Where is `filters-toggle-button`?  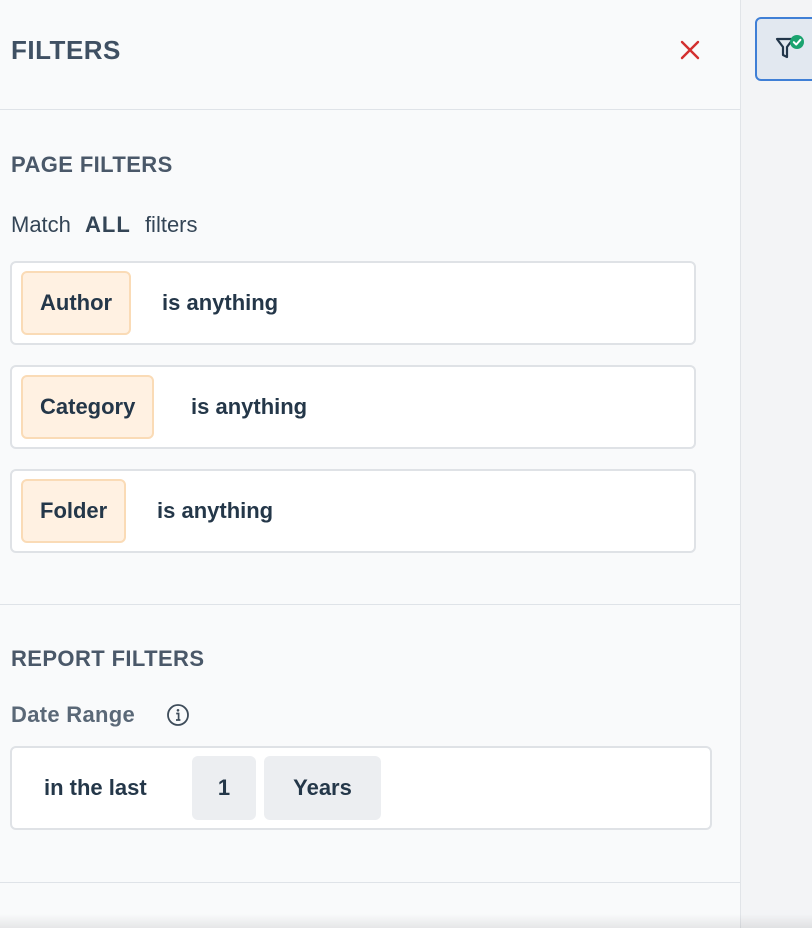 filters-toggle-button is located at coordinates (783, 49).